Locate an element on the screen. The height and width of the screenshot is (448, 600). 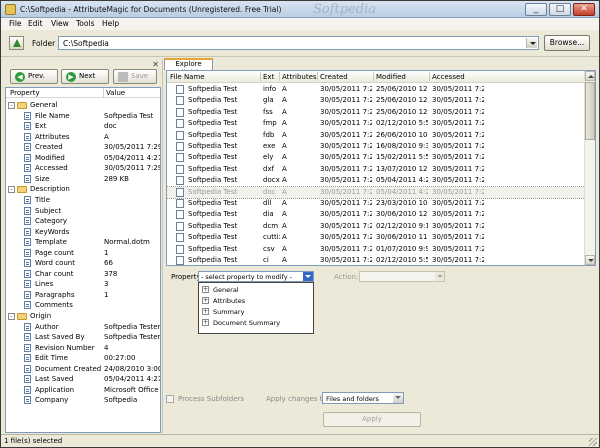
apply-target-select: Files and folders is located at coordinates (363, 398).